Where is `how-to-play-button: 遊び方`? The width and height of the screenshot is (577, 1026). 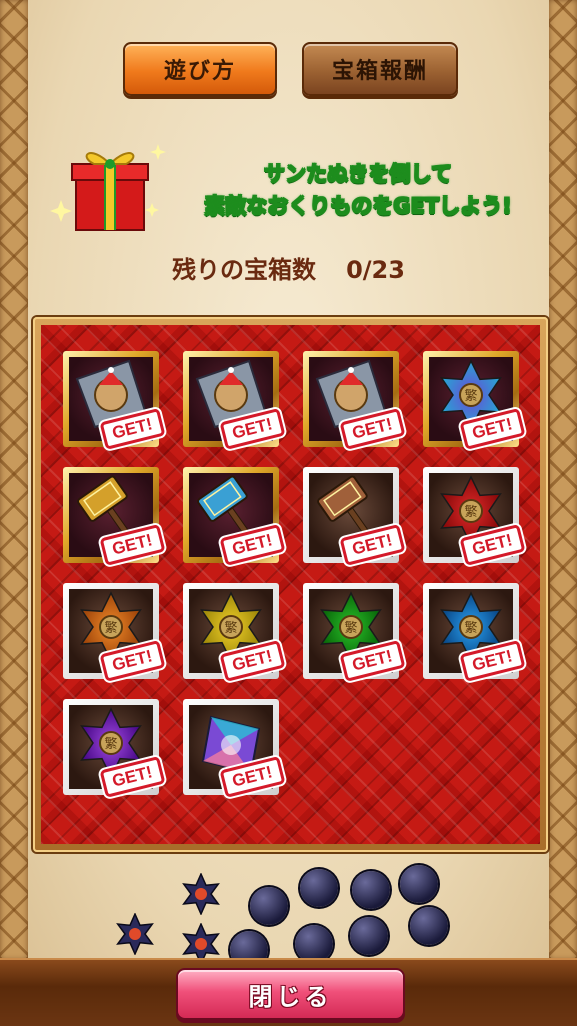
how-to-play-button: 遊び方 is located at coordinates (200, 69).